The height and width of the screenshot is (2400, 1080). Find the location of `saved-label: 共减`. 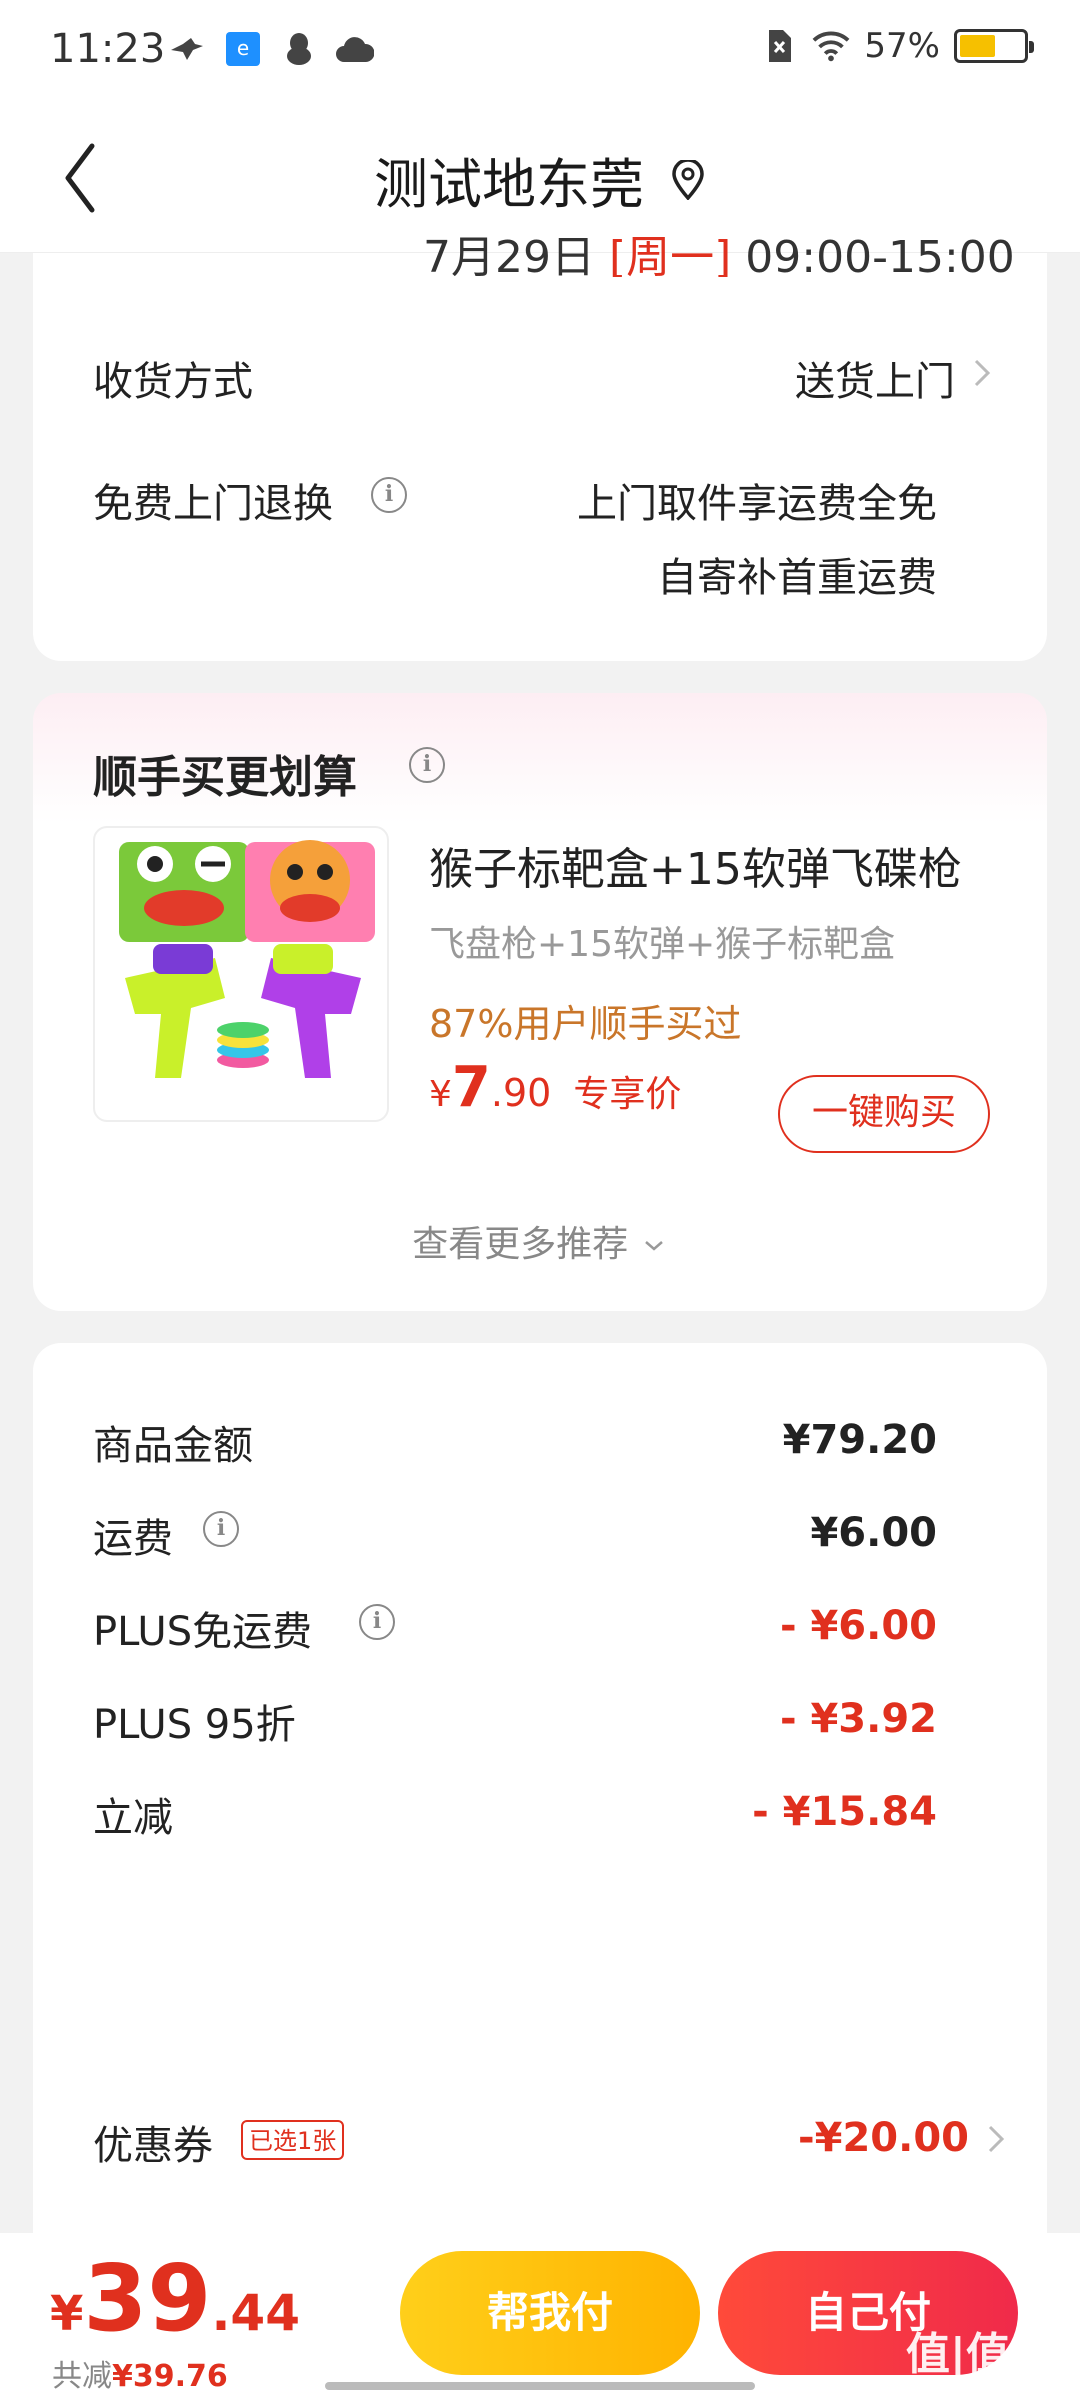

saved-label: 共减 is located at coordinates (82, 2376).